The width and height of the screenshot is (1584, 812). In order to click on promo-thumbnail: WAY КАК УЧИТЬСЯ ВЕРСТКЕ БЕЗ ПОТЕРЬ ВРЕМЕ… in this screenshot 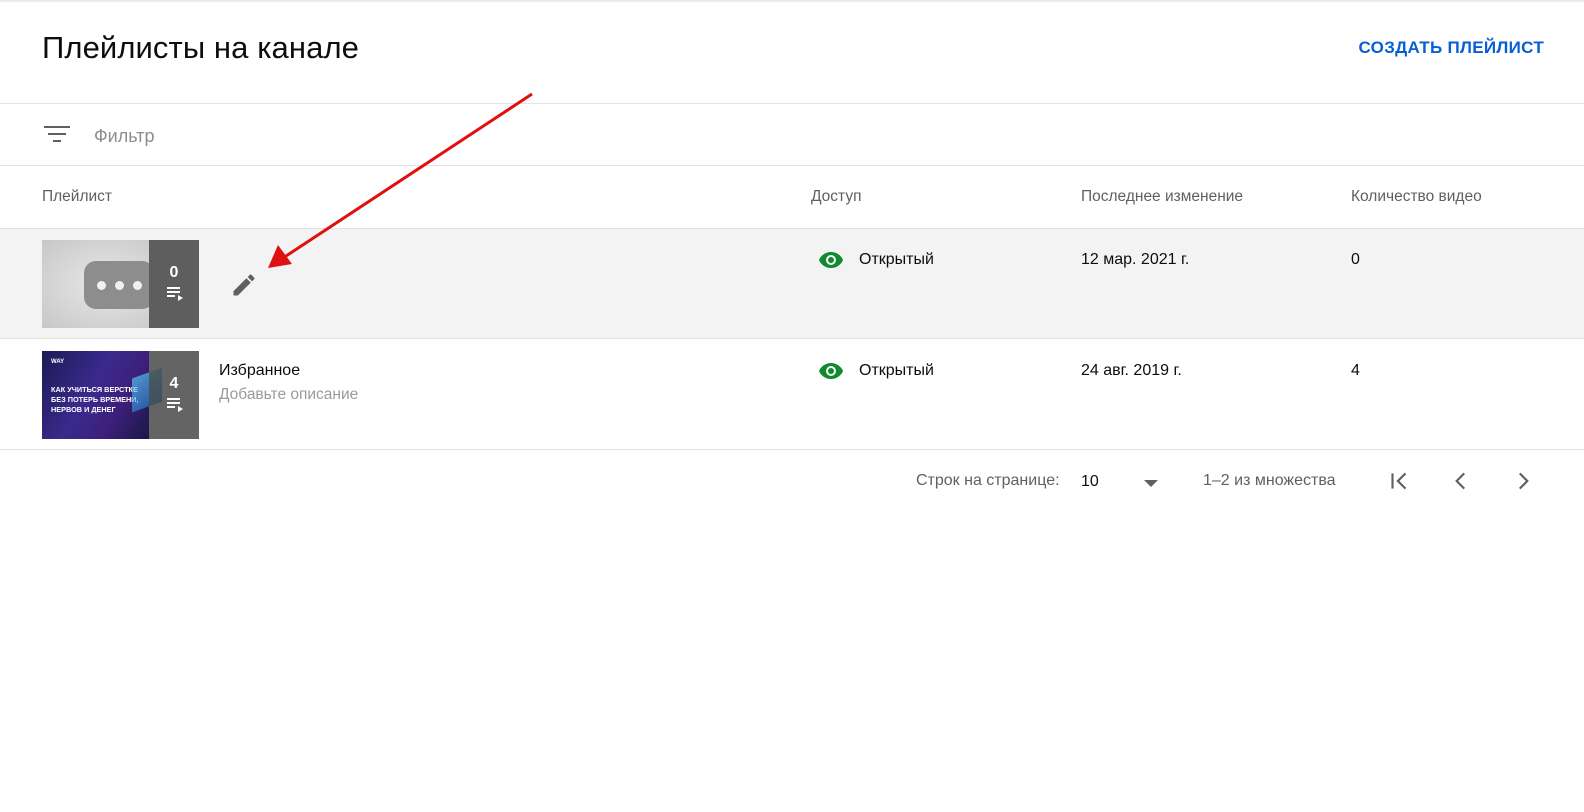, I will do `click(102, 395)`.